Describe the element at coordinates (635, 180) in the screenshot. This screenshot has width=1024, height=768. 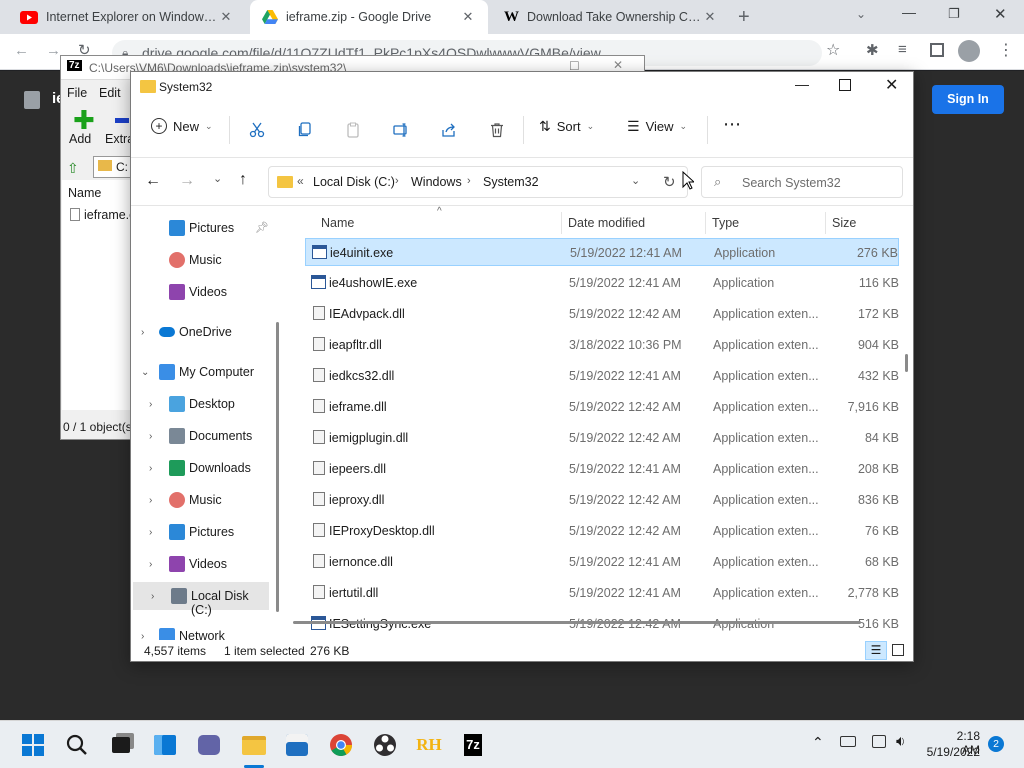
I see `chevron-down-icon: ⌄` at that location.